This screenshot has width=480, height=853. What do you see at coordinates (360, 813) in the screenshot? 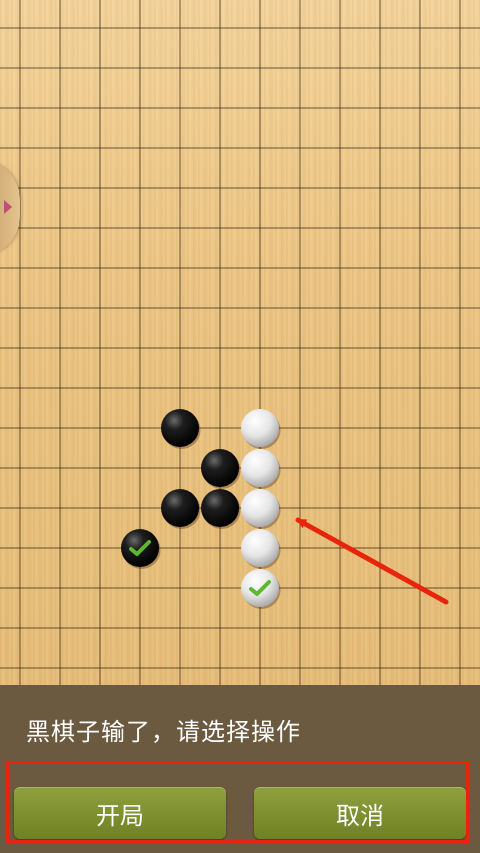
I see `cancel-button: 取消` at bounding box center [360, 813].